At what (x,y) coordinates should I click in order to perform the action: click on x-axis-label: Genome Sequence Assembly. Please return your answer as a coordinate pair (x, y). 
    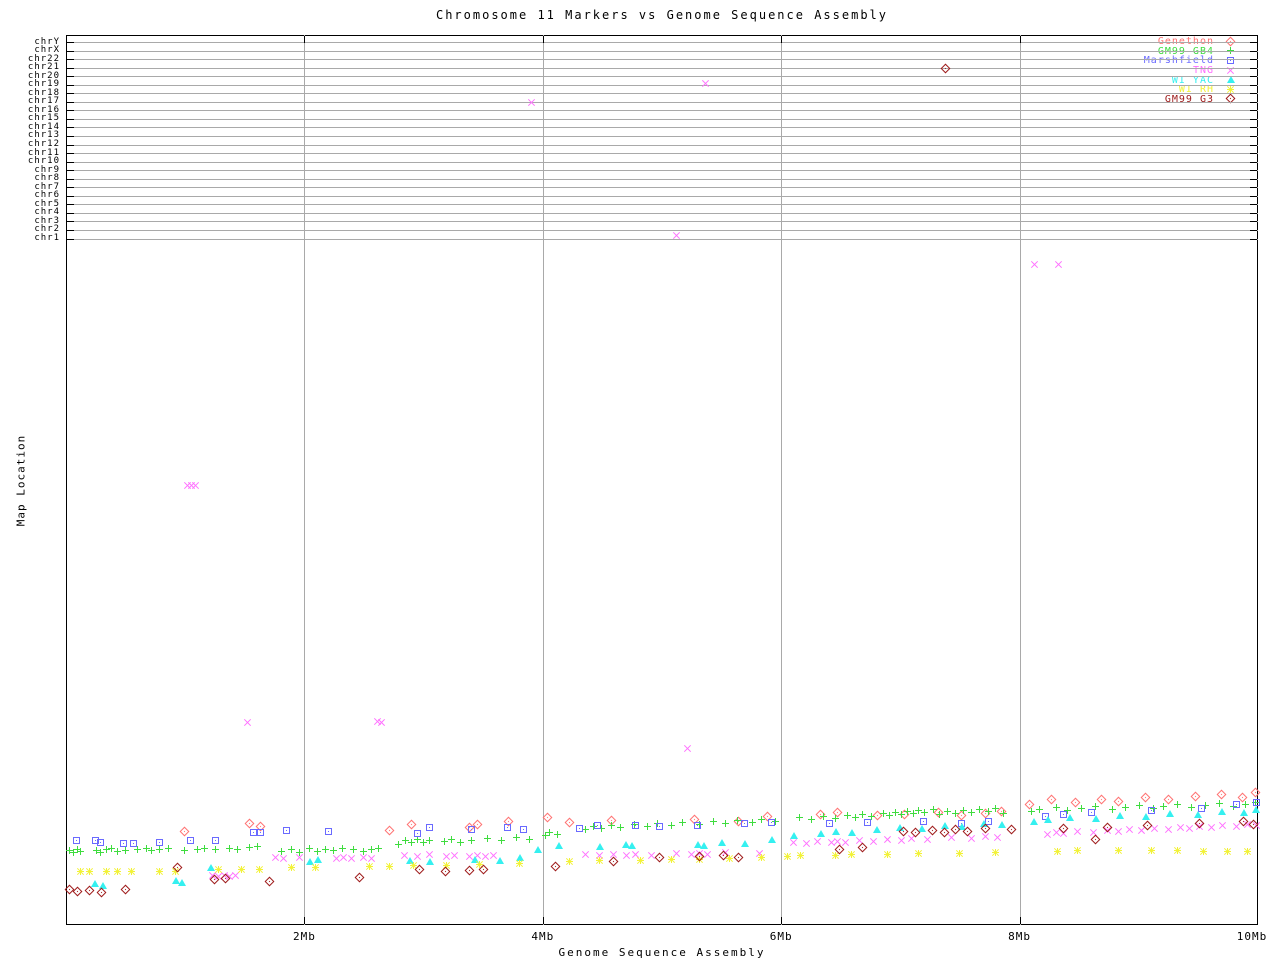
    Looking at the image, I should click on (662, 952).